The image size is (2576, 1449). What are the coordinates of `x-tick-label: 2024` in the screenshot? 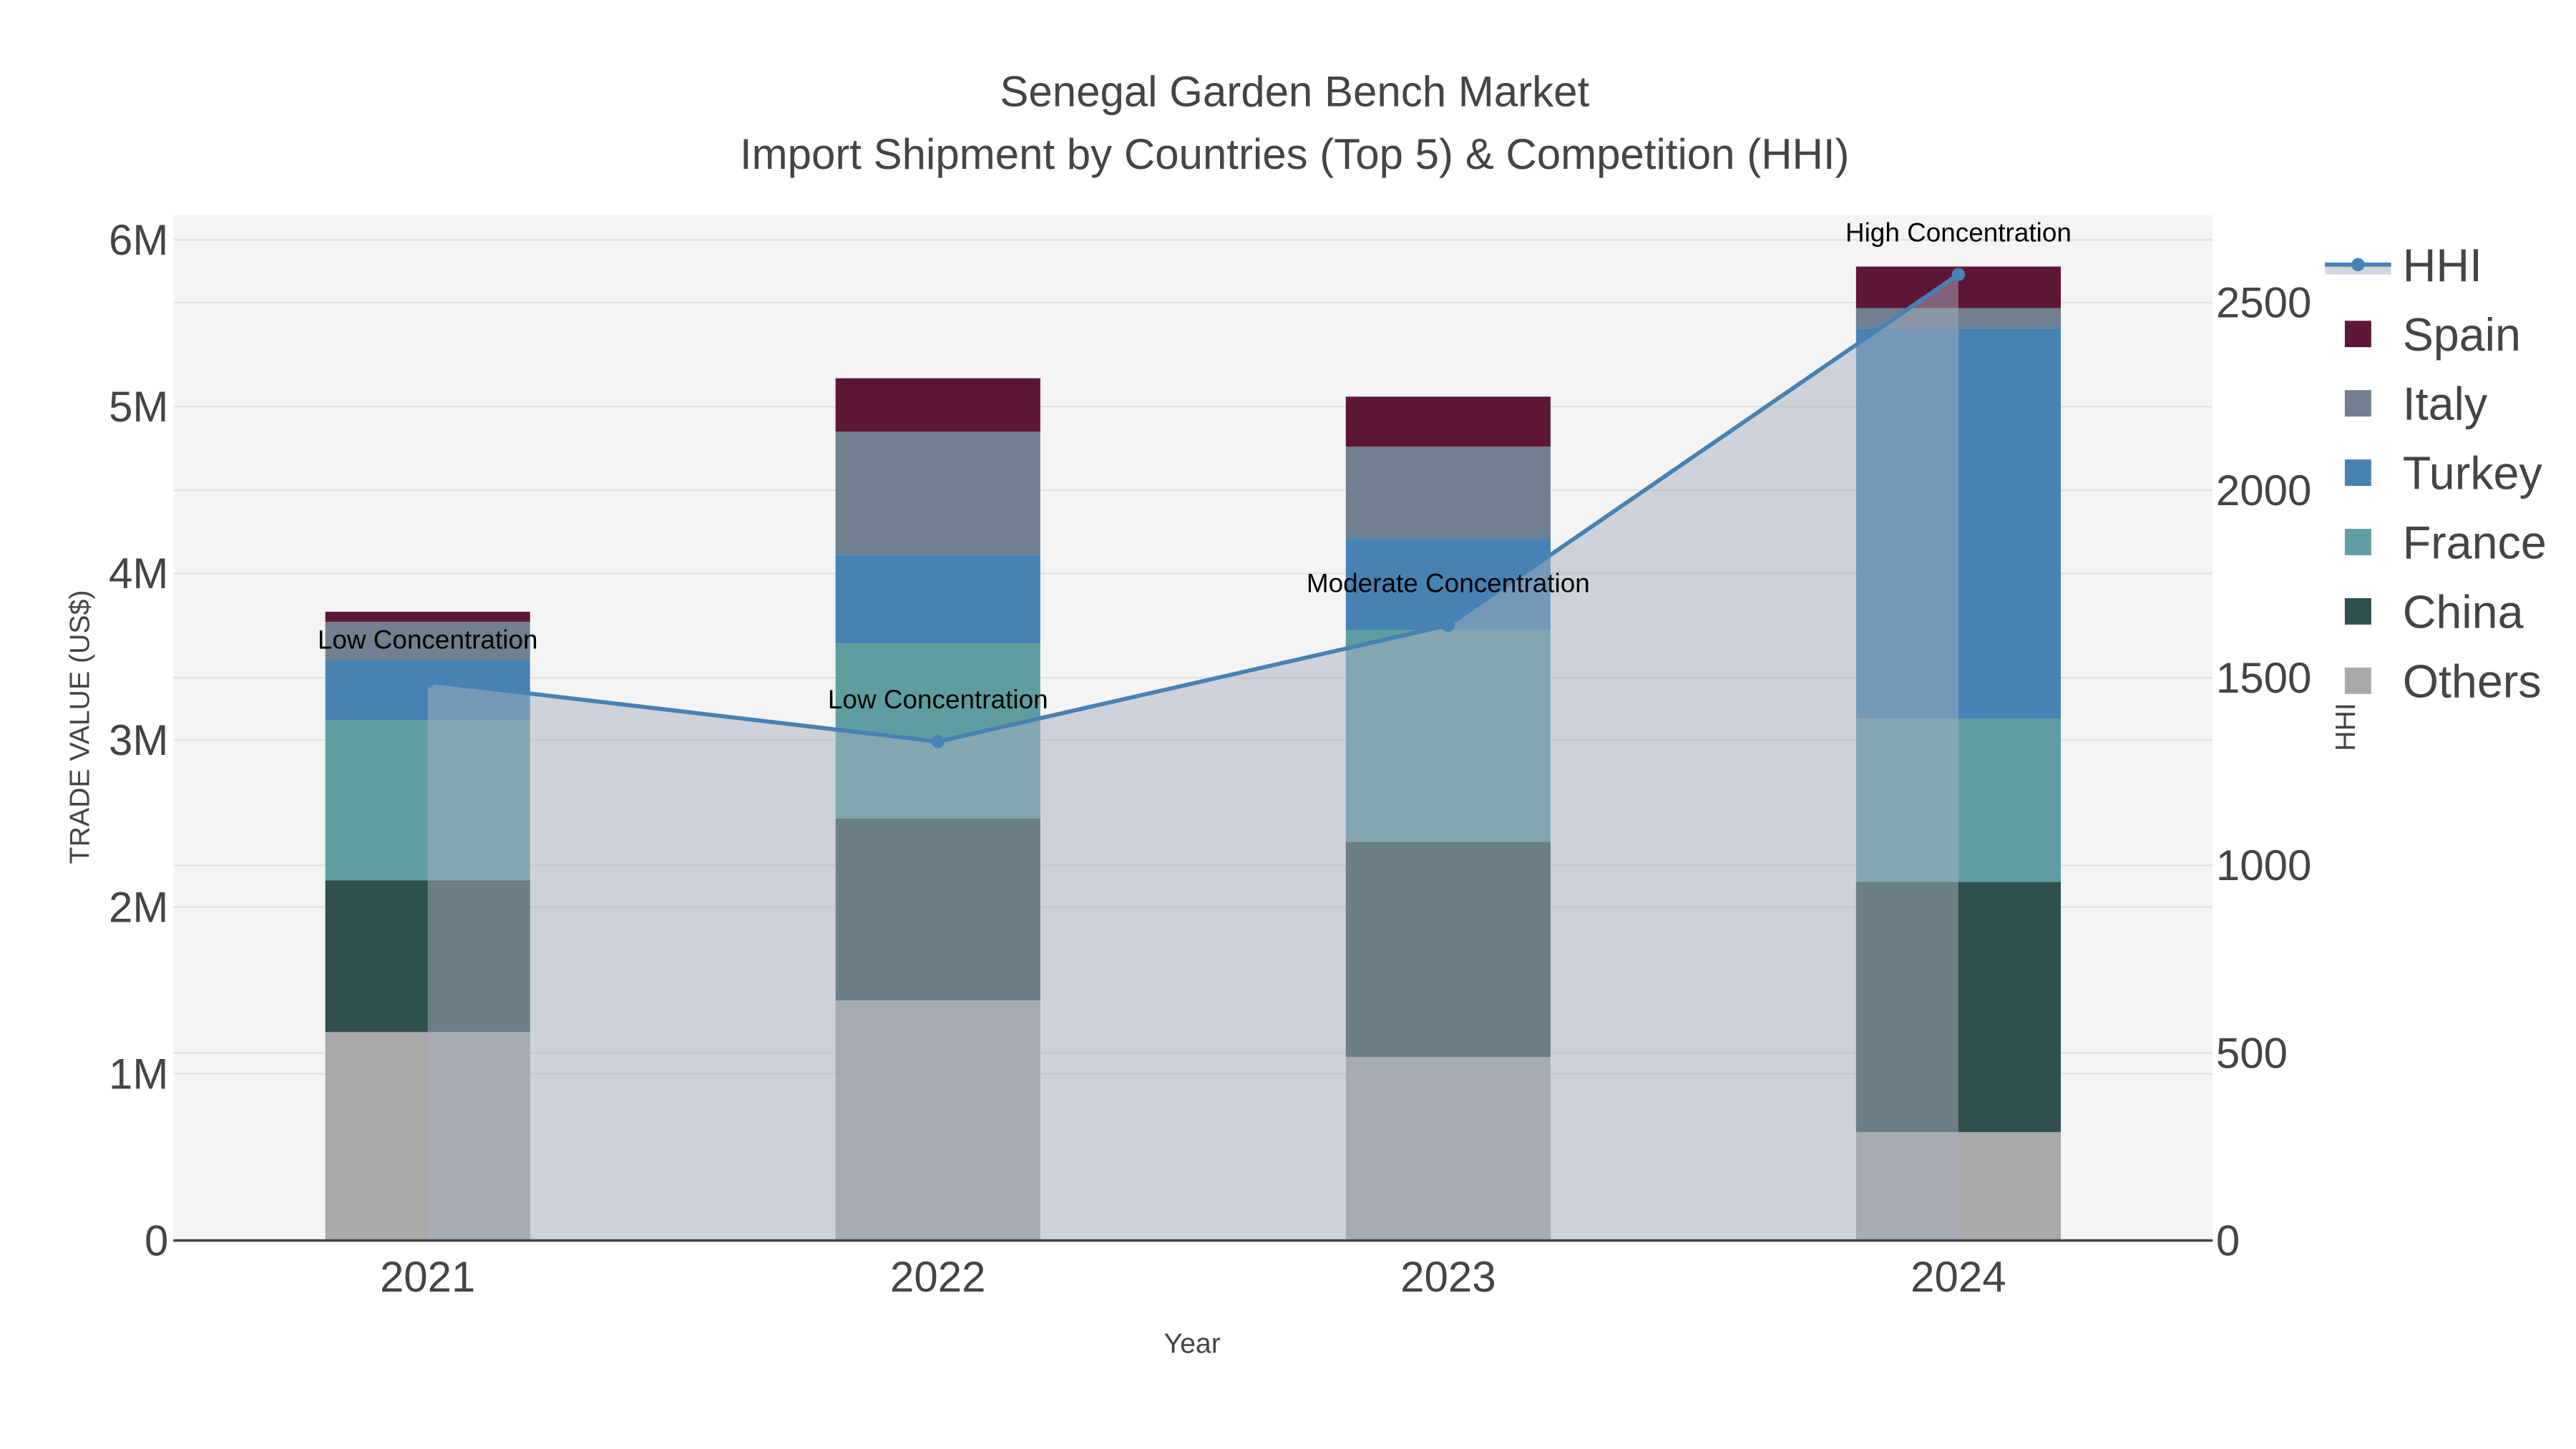 It's located at (1958, 1277).